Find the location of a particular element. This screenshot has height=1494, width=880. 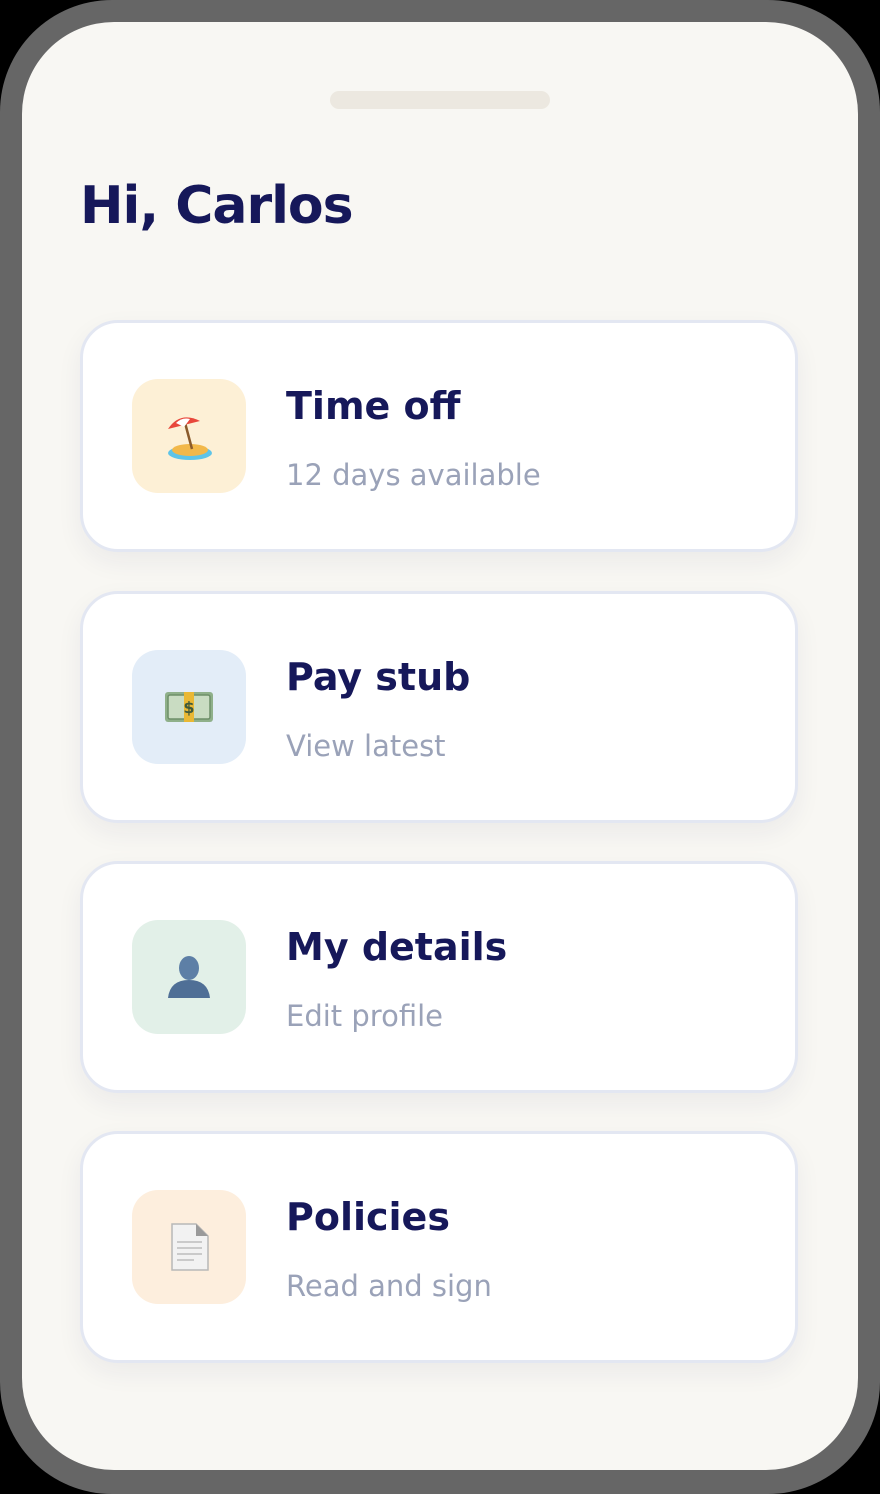

beach-umbrella-icon is located at coordinates (190, 438).